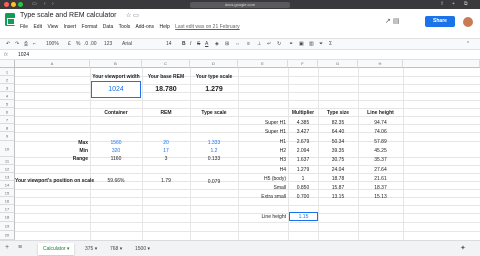  Describe the element at coordinates (108, 44) in the screenshot. I see `number-format-select: 123` at that location.